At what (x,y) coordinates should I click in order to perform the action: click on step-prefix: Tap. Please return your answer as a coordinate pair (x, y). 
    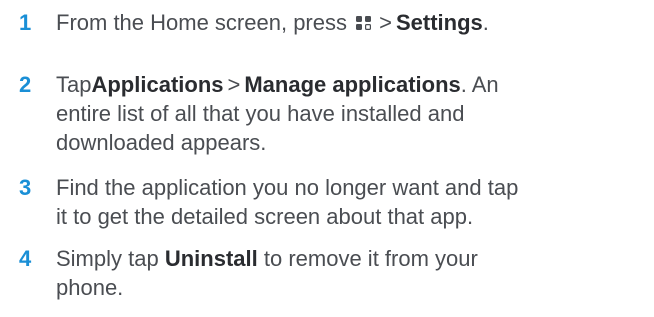
    Looking at the image, I should click on (74, 84).